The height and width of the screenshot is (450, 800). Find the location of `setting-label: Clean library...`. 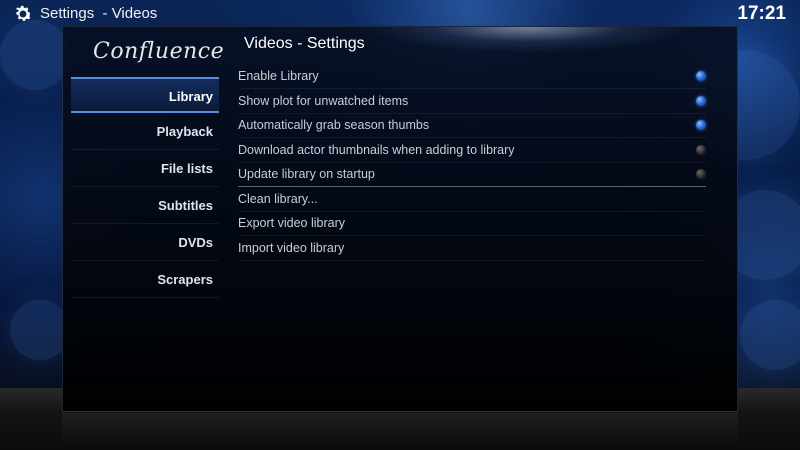

setting-label: Clean library... is located at coordinates (278, 199).